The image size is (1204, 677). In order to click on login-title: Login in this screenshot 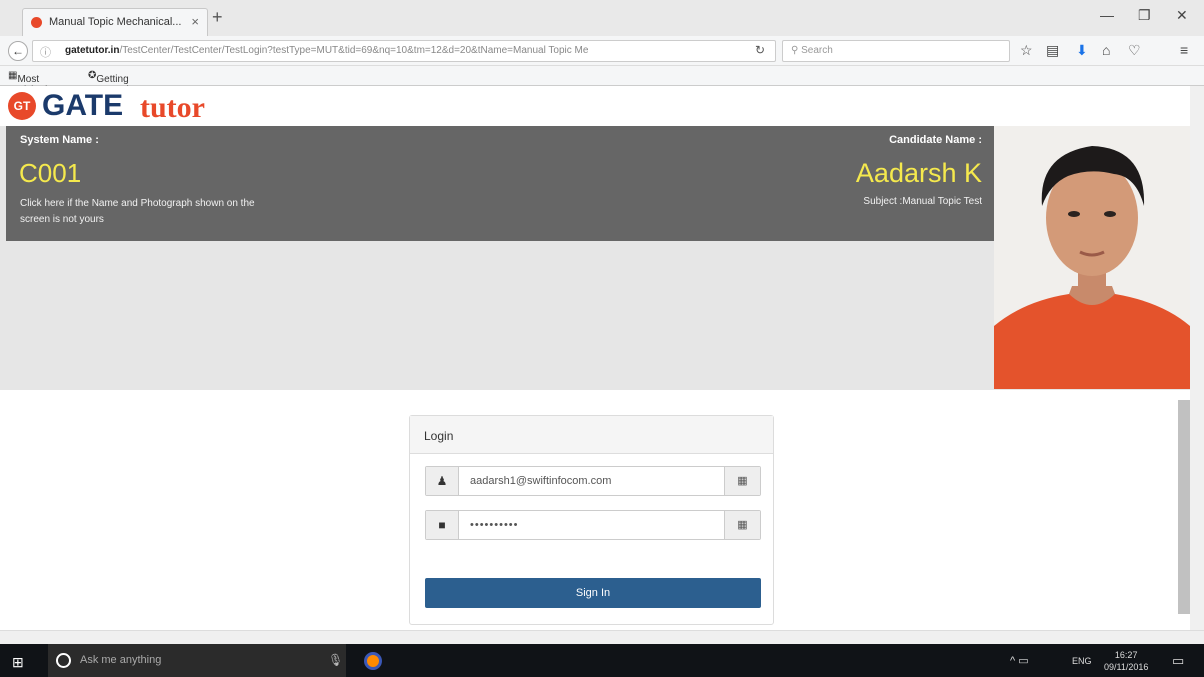, I will do `click(439, 436)`.